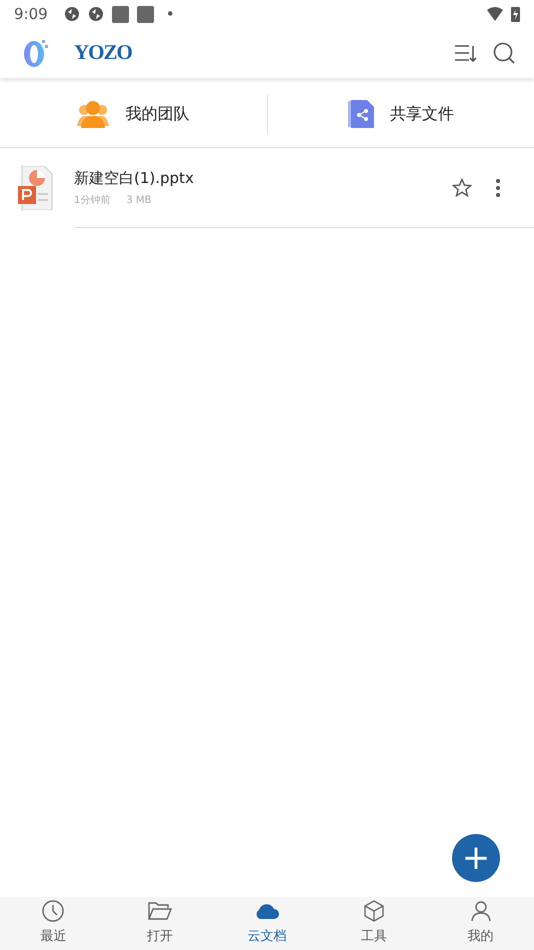 This screenshot has width=534, height=950. What do you see at coordinates (361, 114) in the screenshot?
I see `shared-file-icon` at bounding box center [361, 114].